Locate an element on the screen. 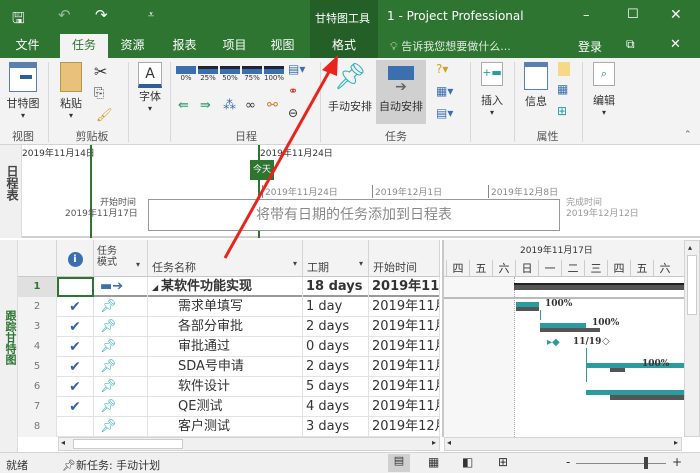  annotation-arrow is located at coordinates (280, 157).